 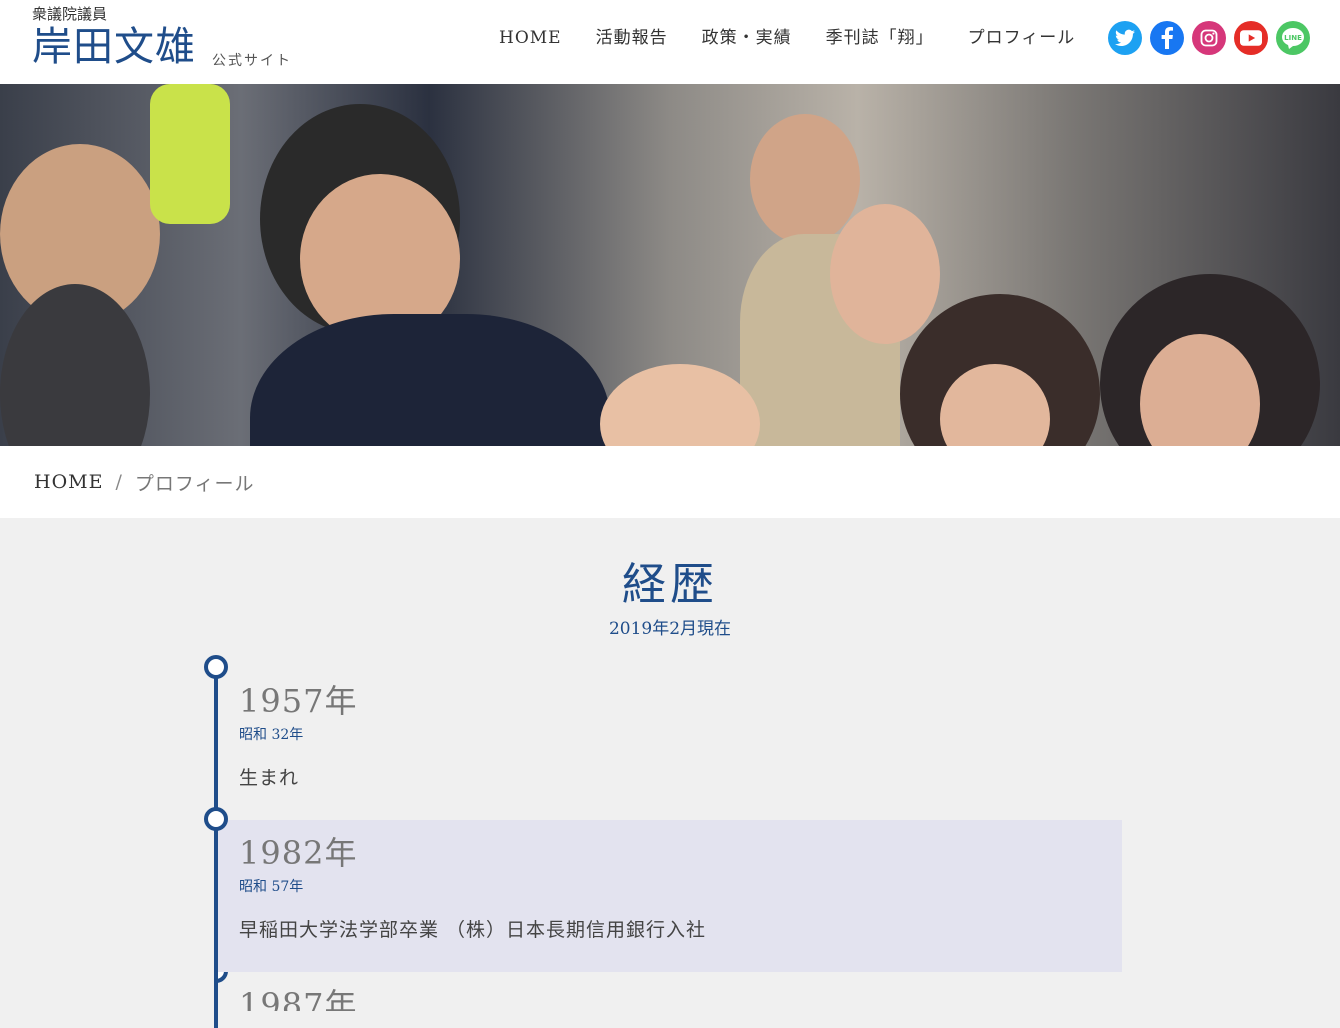 What do you see at coordinates (670, 482) in the screenshot?
I see `breadcrumb: HOME / プロフィール` at bounding box center [670, 482].